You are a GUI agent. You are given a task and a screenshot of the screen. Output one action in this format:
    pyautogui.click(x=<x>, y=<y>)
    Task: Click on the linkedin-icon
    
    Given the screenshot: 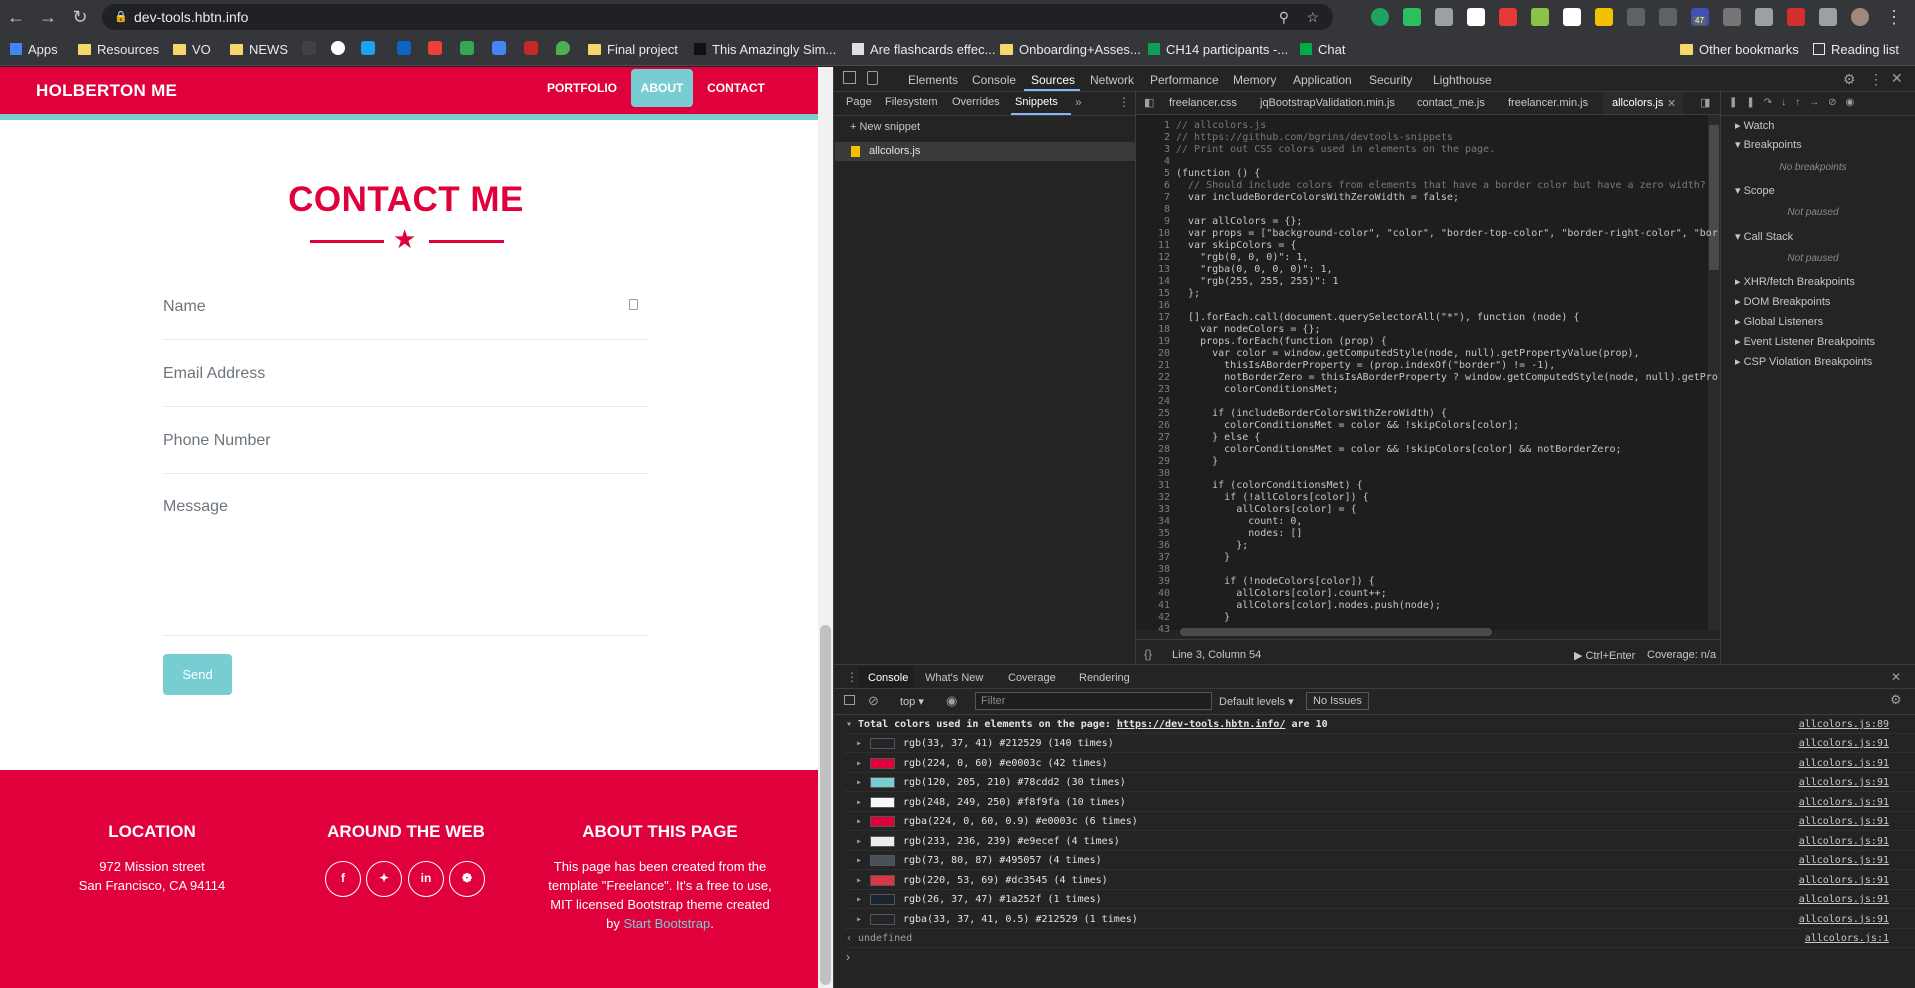 What is the action you would take?
    pyautogui.click(x=404, y=48)
    